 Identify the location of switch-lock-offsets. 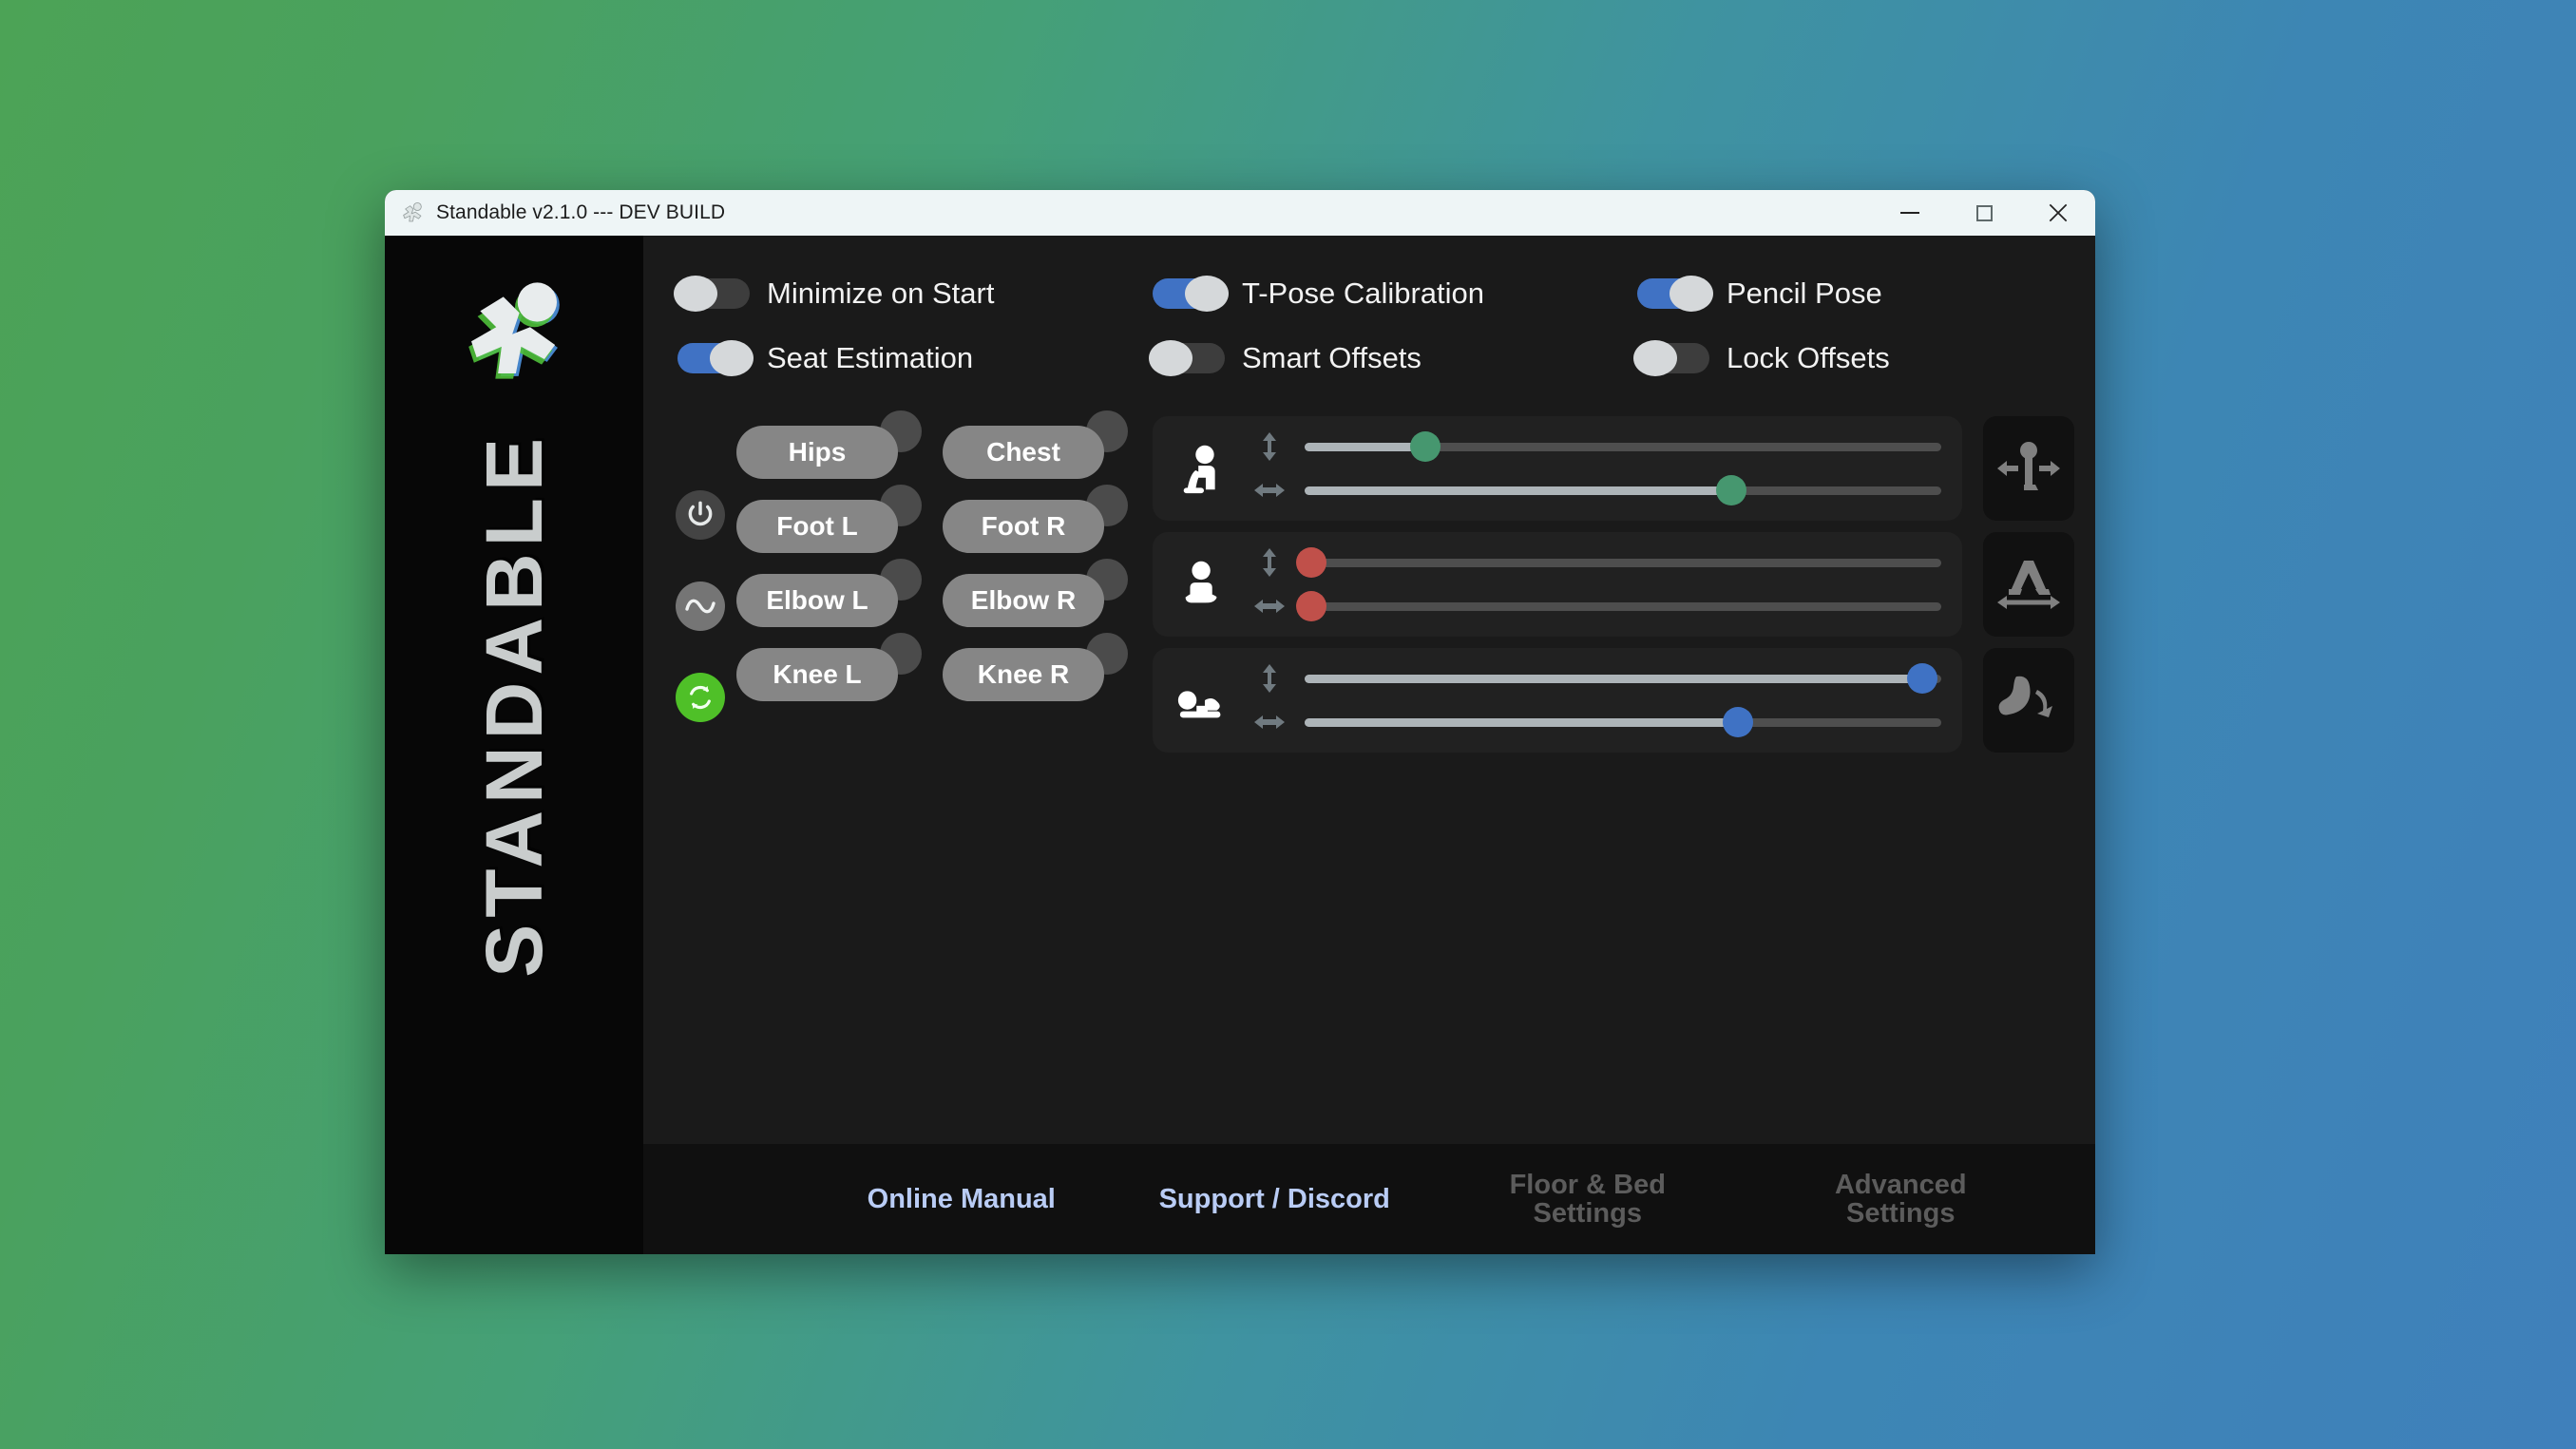
(1671, 358).